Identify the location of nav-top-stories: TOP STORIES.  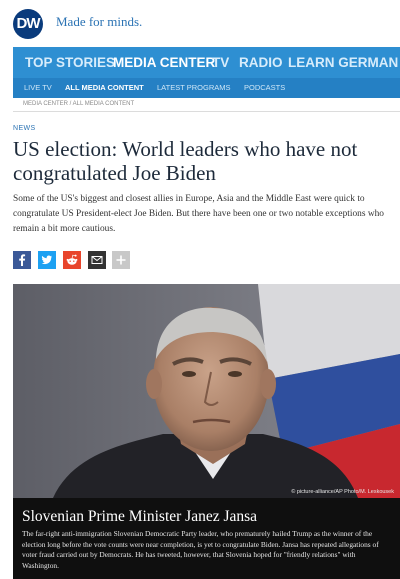
(70, 62).